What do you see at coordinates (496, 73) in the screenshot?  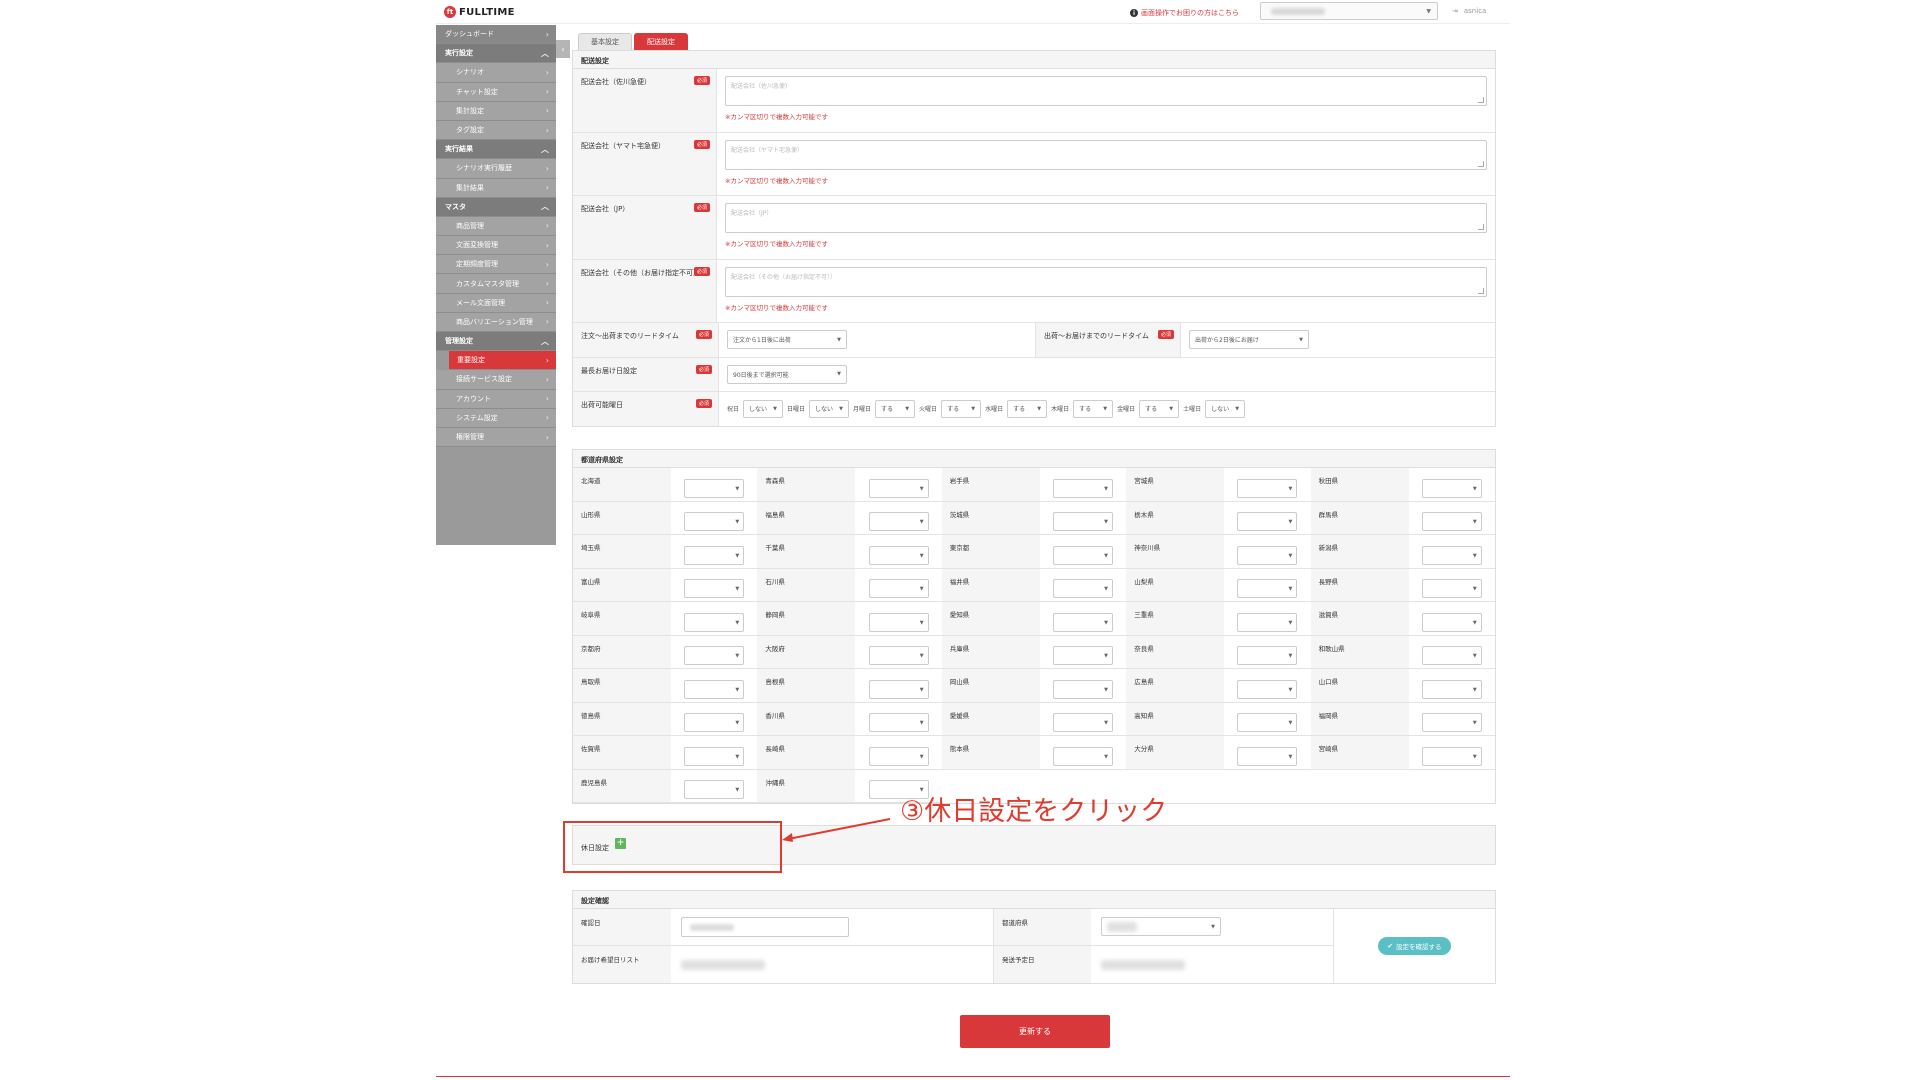 I see `sidebar-item-2: シナリオ ›` at bounding box center [496, 73].